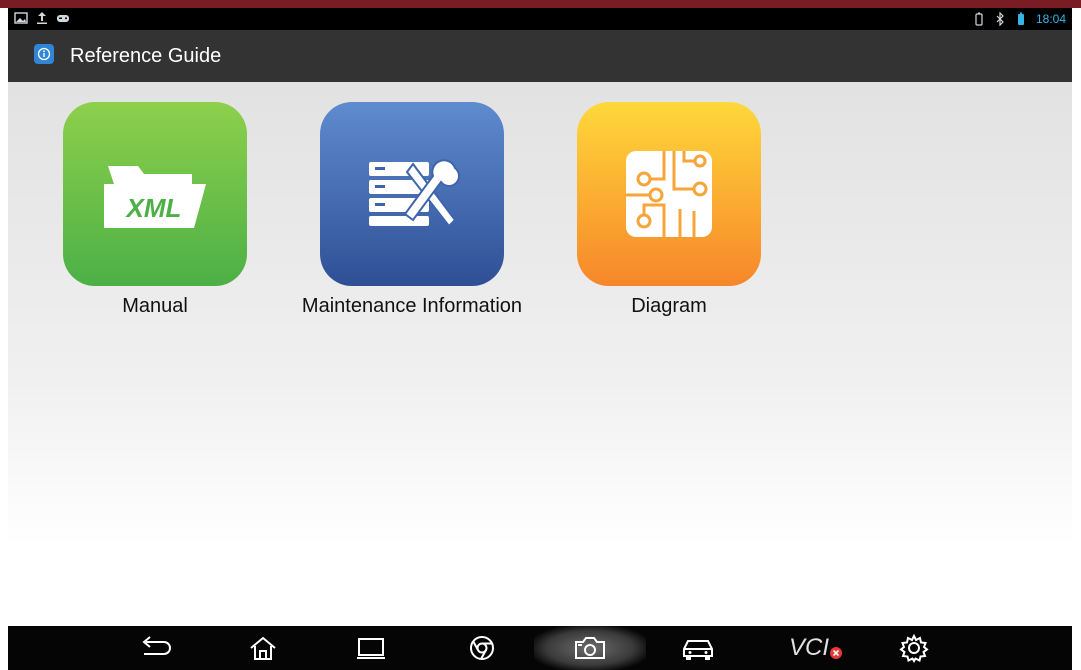 Image resolution: width=1081 pixels, height=670 pixels. I want to click on browser-icon, so click(482, 648).